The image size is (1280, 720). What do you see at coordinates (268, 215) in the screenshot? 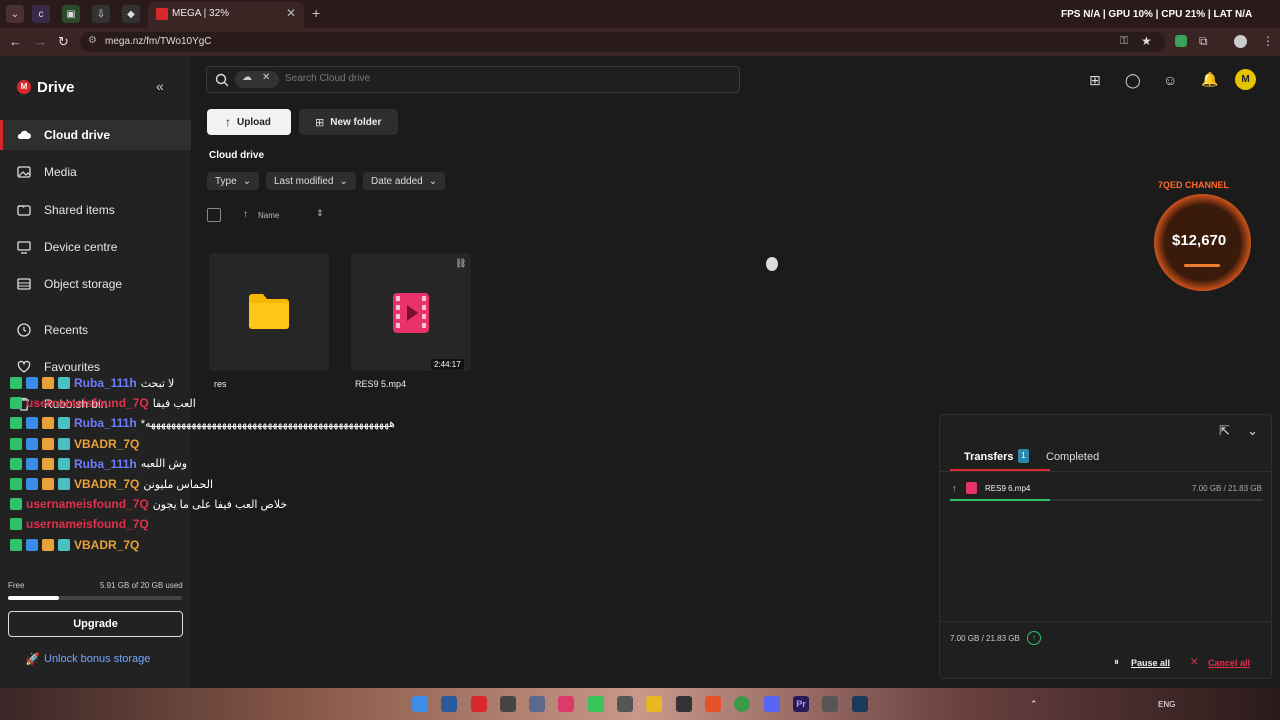
I see `column-name-header: Name` at bounding box center [268, 215].